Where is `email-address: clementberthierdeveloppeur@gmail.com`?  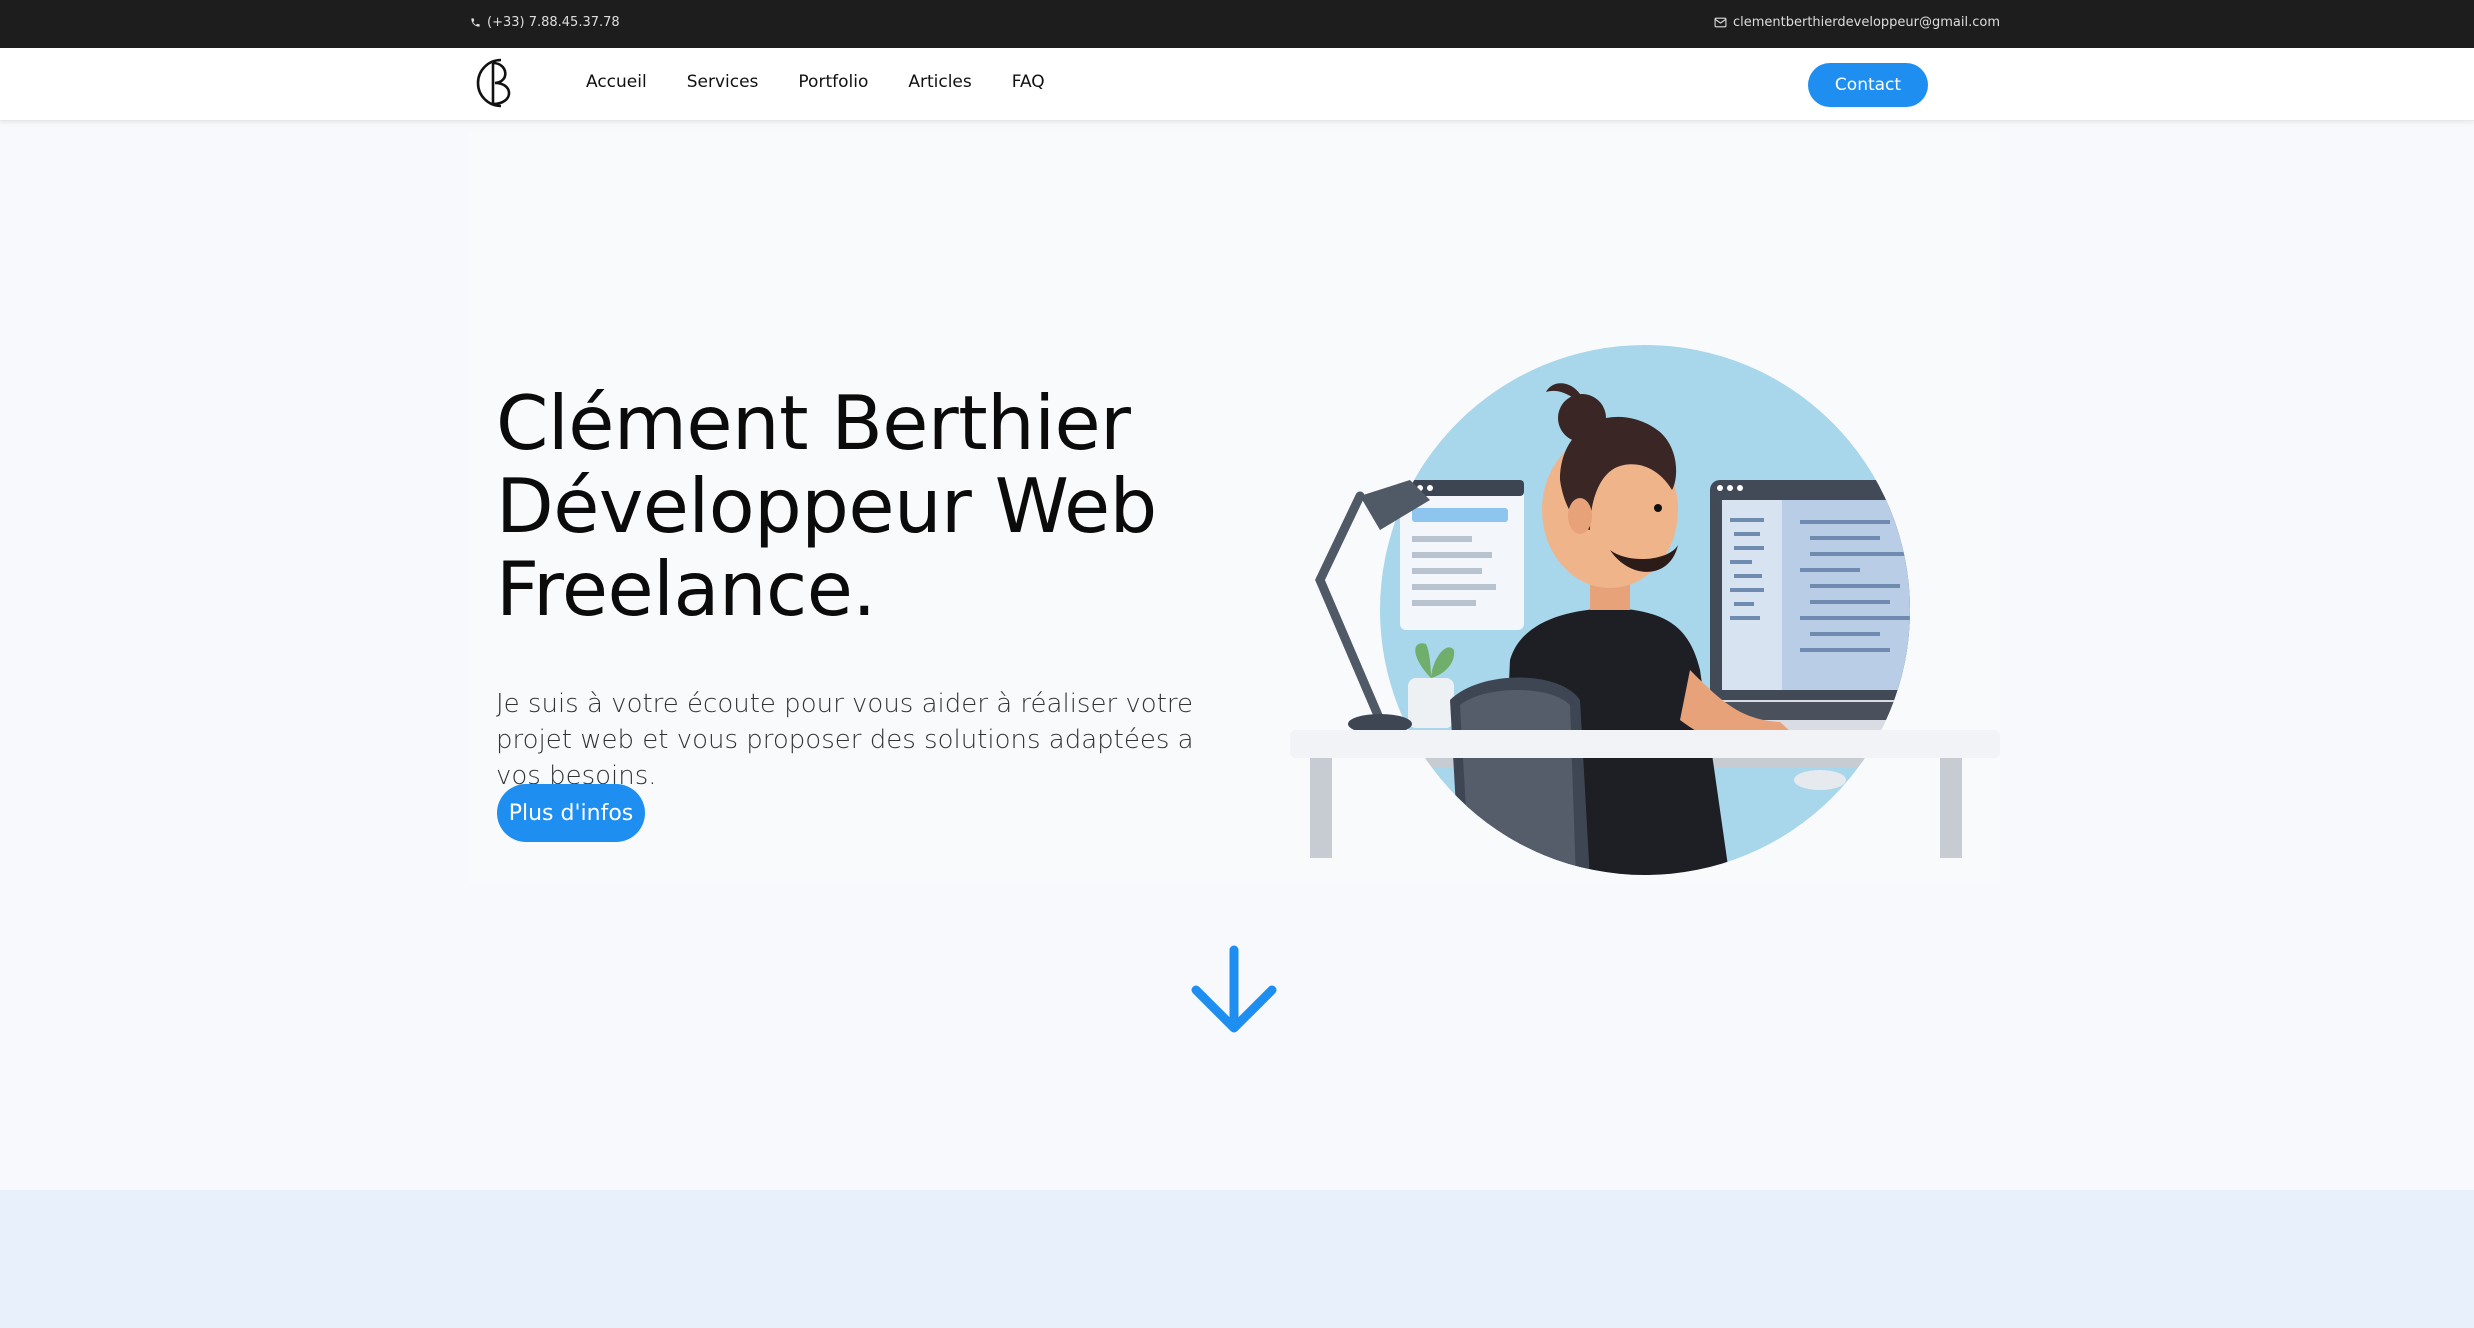
email-address: clementberthierdeveloppeur@gmail.com is located at coordinates (1866, 22).